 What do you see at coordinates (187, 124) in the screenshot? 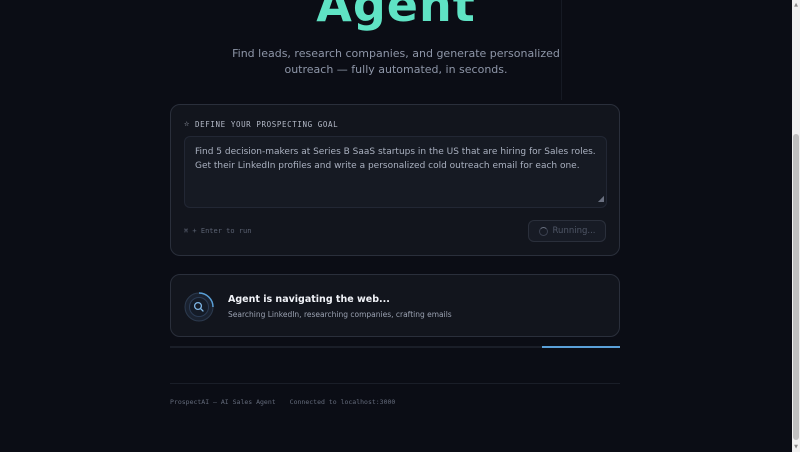
I see `star-icon: ☆` at bounding box center [187, 124].